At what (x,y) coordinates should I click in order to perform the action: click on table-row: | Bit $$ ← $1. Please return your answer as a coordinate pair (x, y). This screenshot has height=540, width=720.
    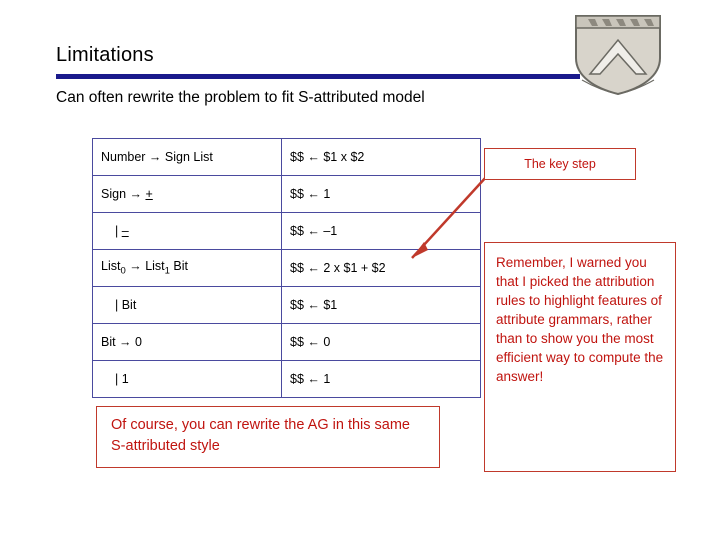
    Looking at the image, I should click on (286, 305).